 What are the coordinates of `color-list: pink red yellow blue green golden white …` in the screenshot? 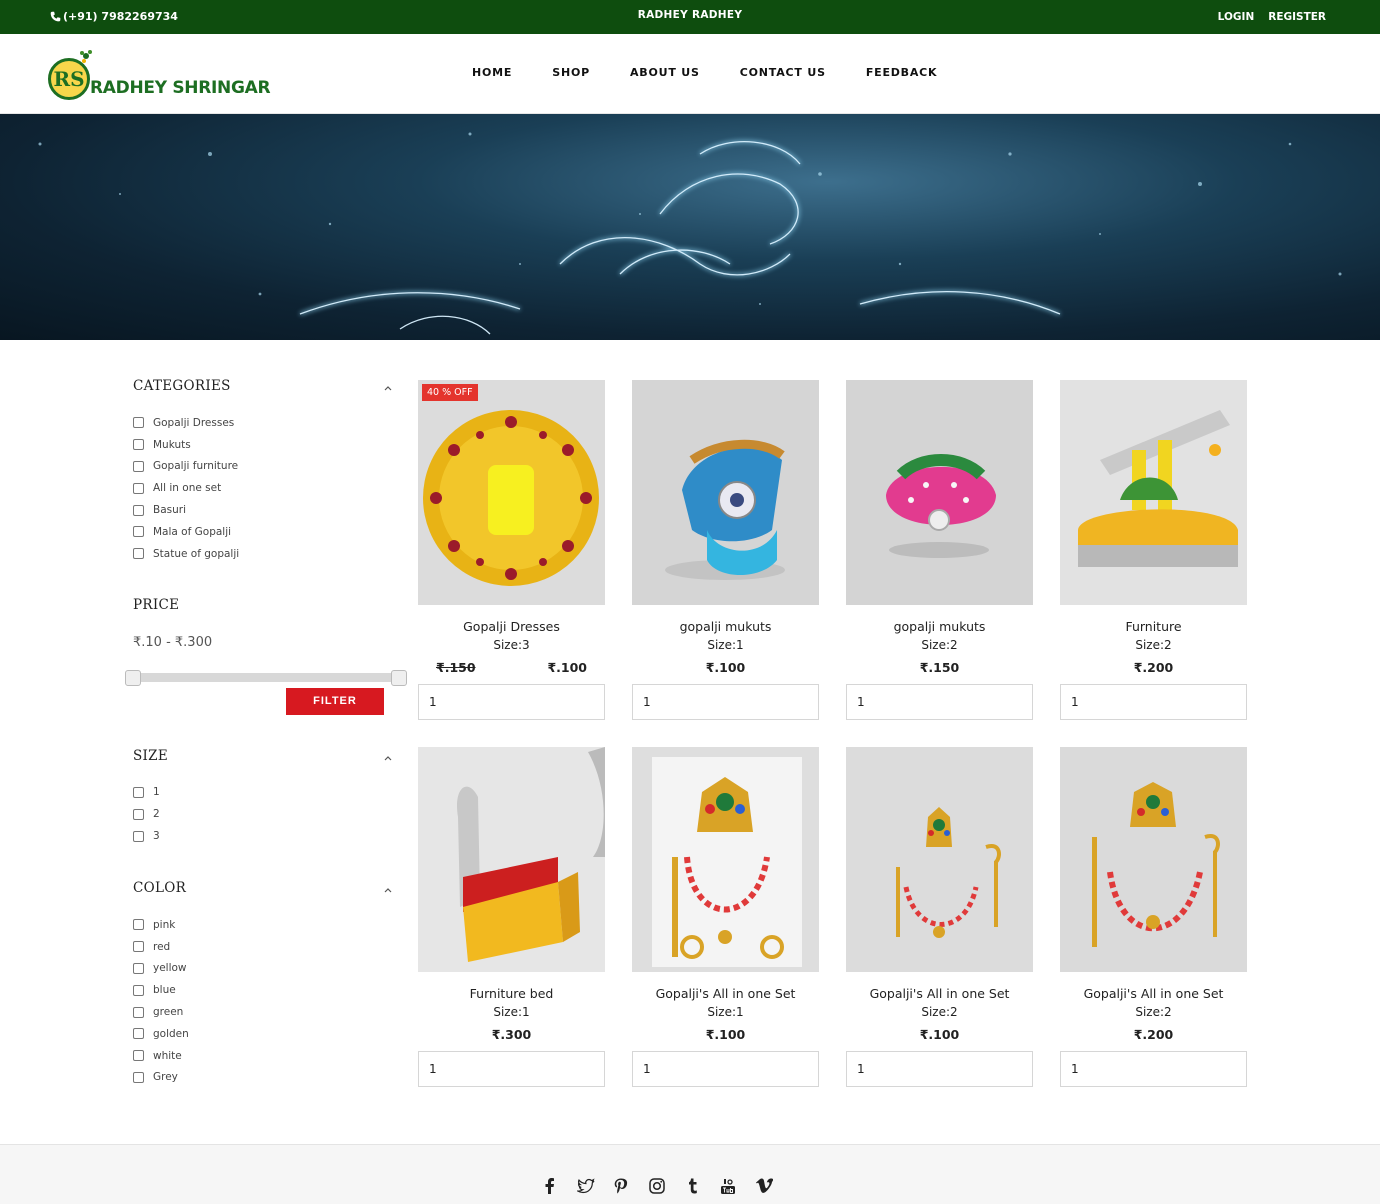 It's located at (264, 1001).